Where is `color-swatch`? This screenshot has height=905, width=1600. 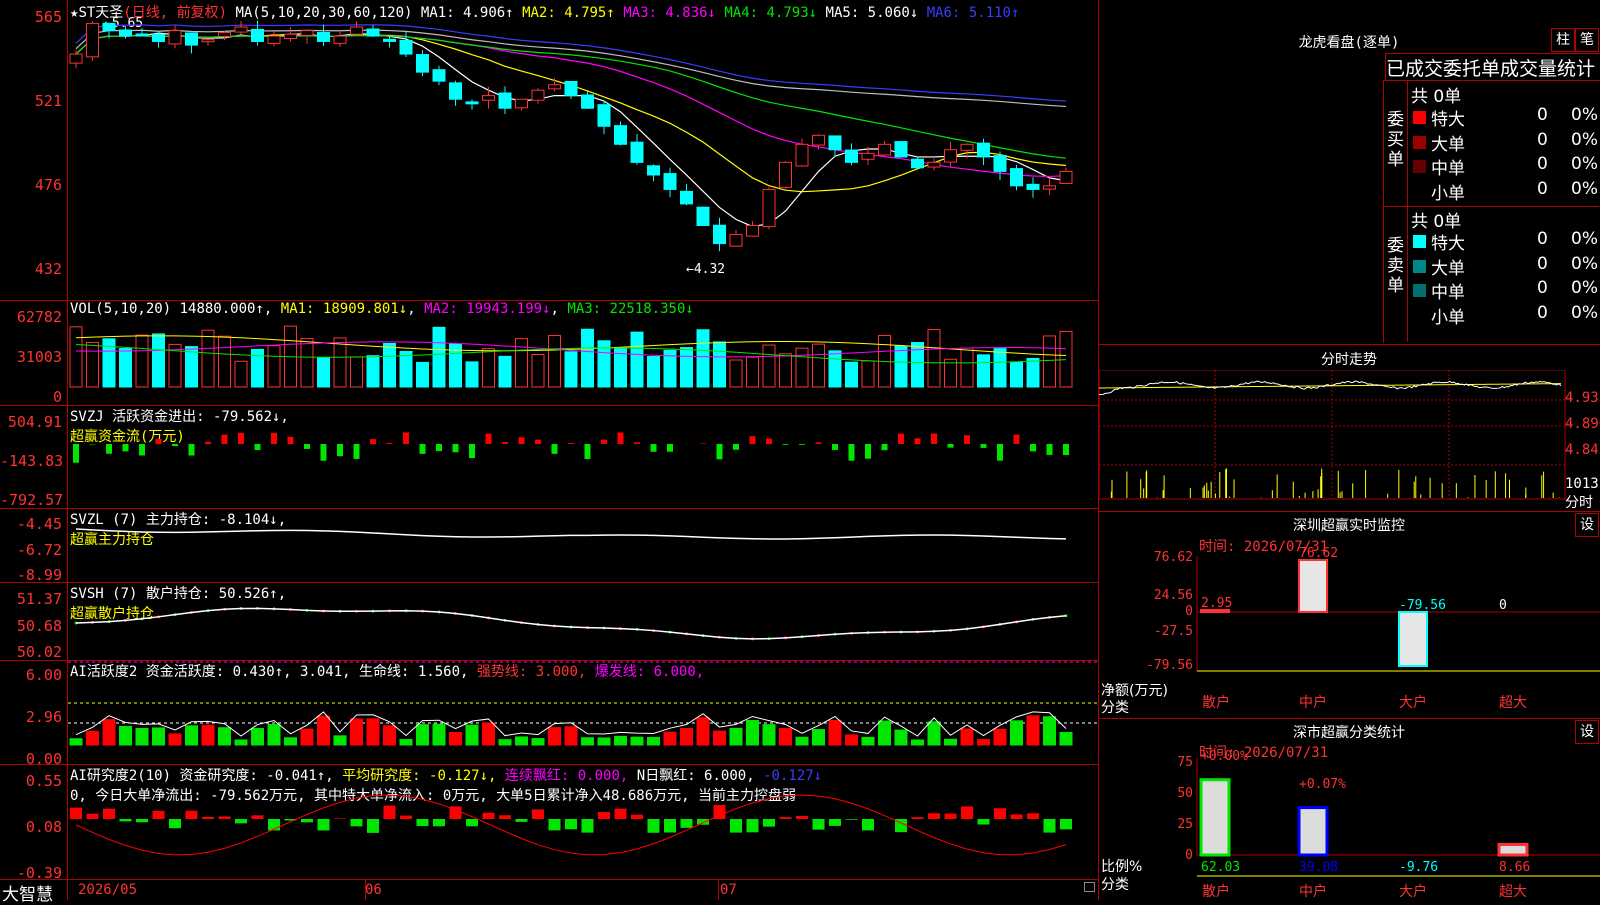 color-swatch is located at coordinates (1419, 166).